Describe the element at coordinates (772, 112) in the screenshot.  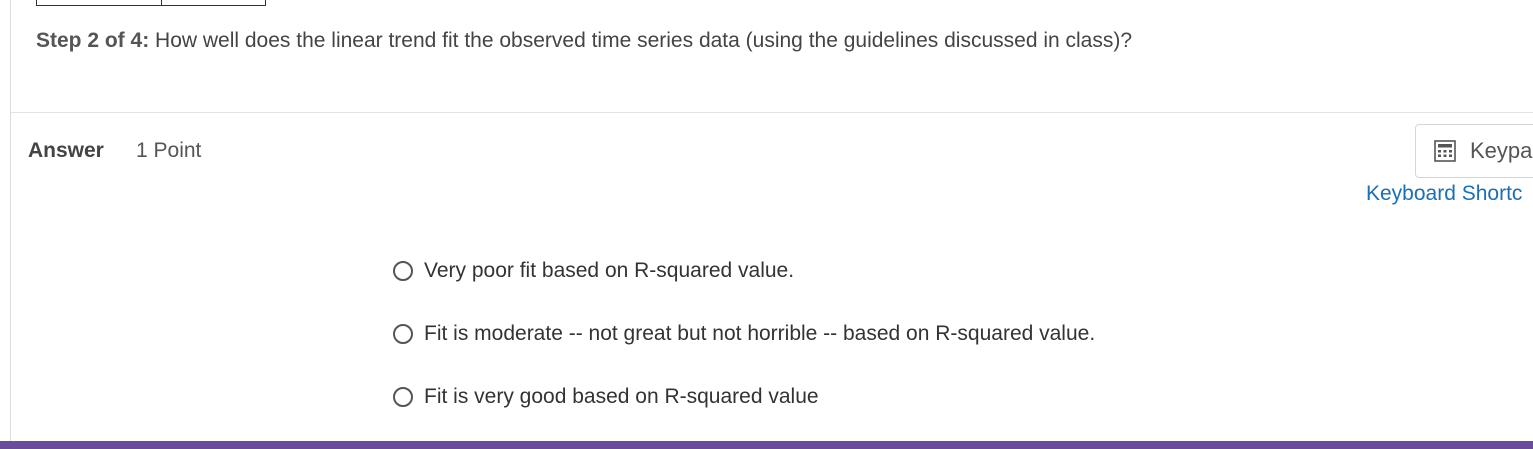
I see `section-divider` at that location.